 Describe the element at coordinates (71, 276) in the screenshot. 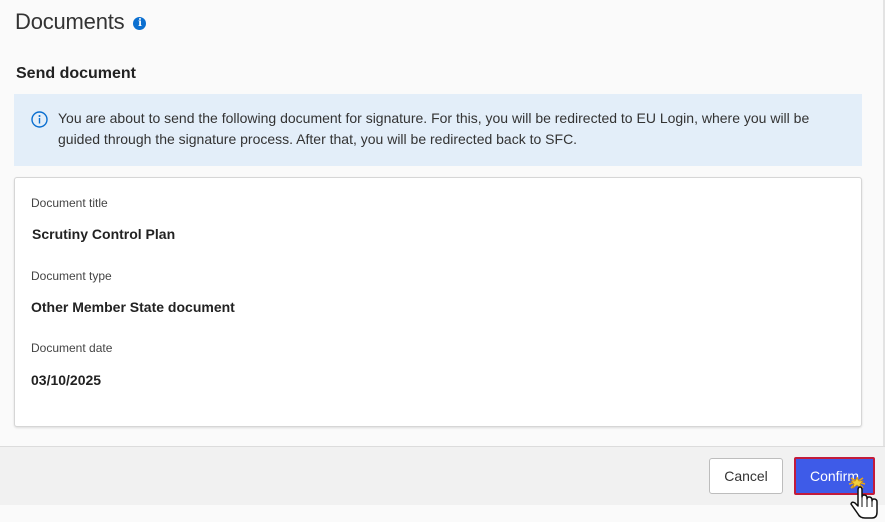

I see `document-type-label: Document type` at that location.